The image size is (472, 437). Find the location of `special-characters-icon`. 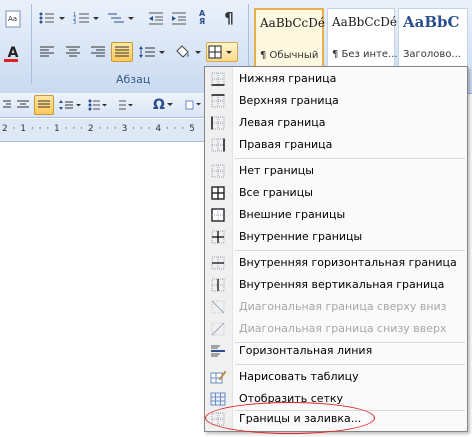

special-characters-icon is located at coordinates (193, 105).